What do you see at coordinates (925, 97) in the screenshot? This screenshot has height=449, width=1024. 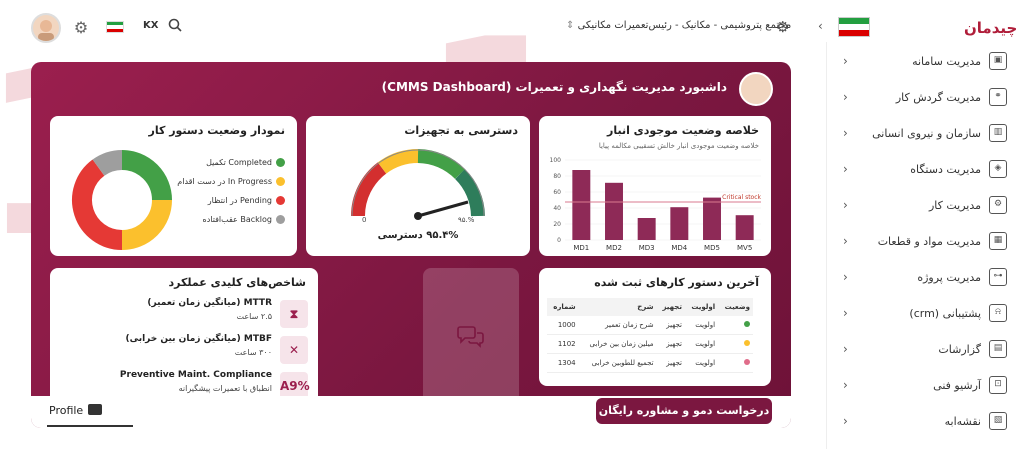 I see `sidebar-item-1: › مدیریت گردش کار ⚭` at bounding box center [925, 97].